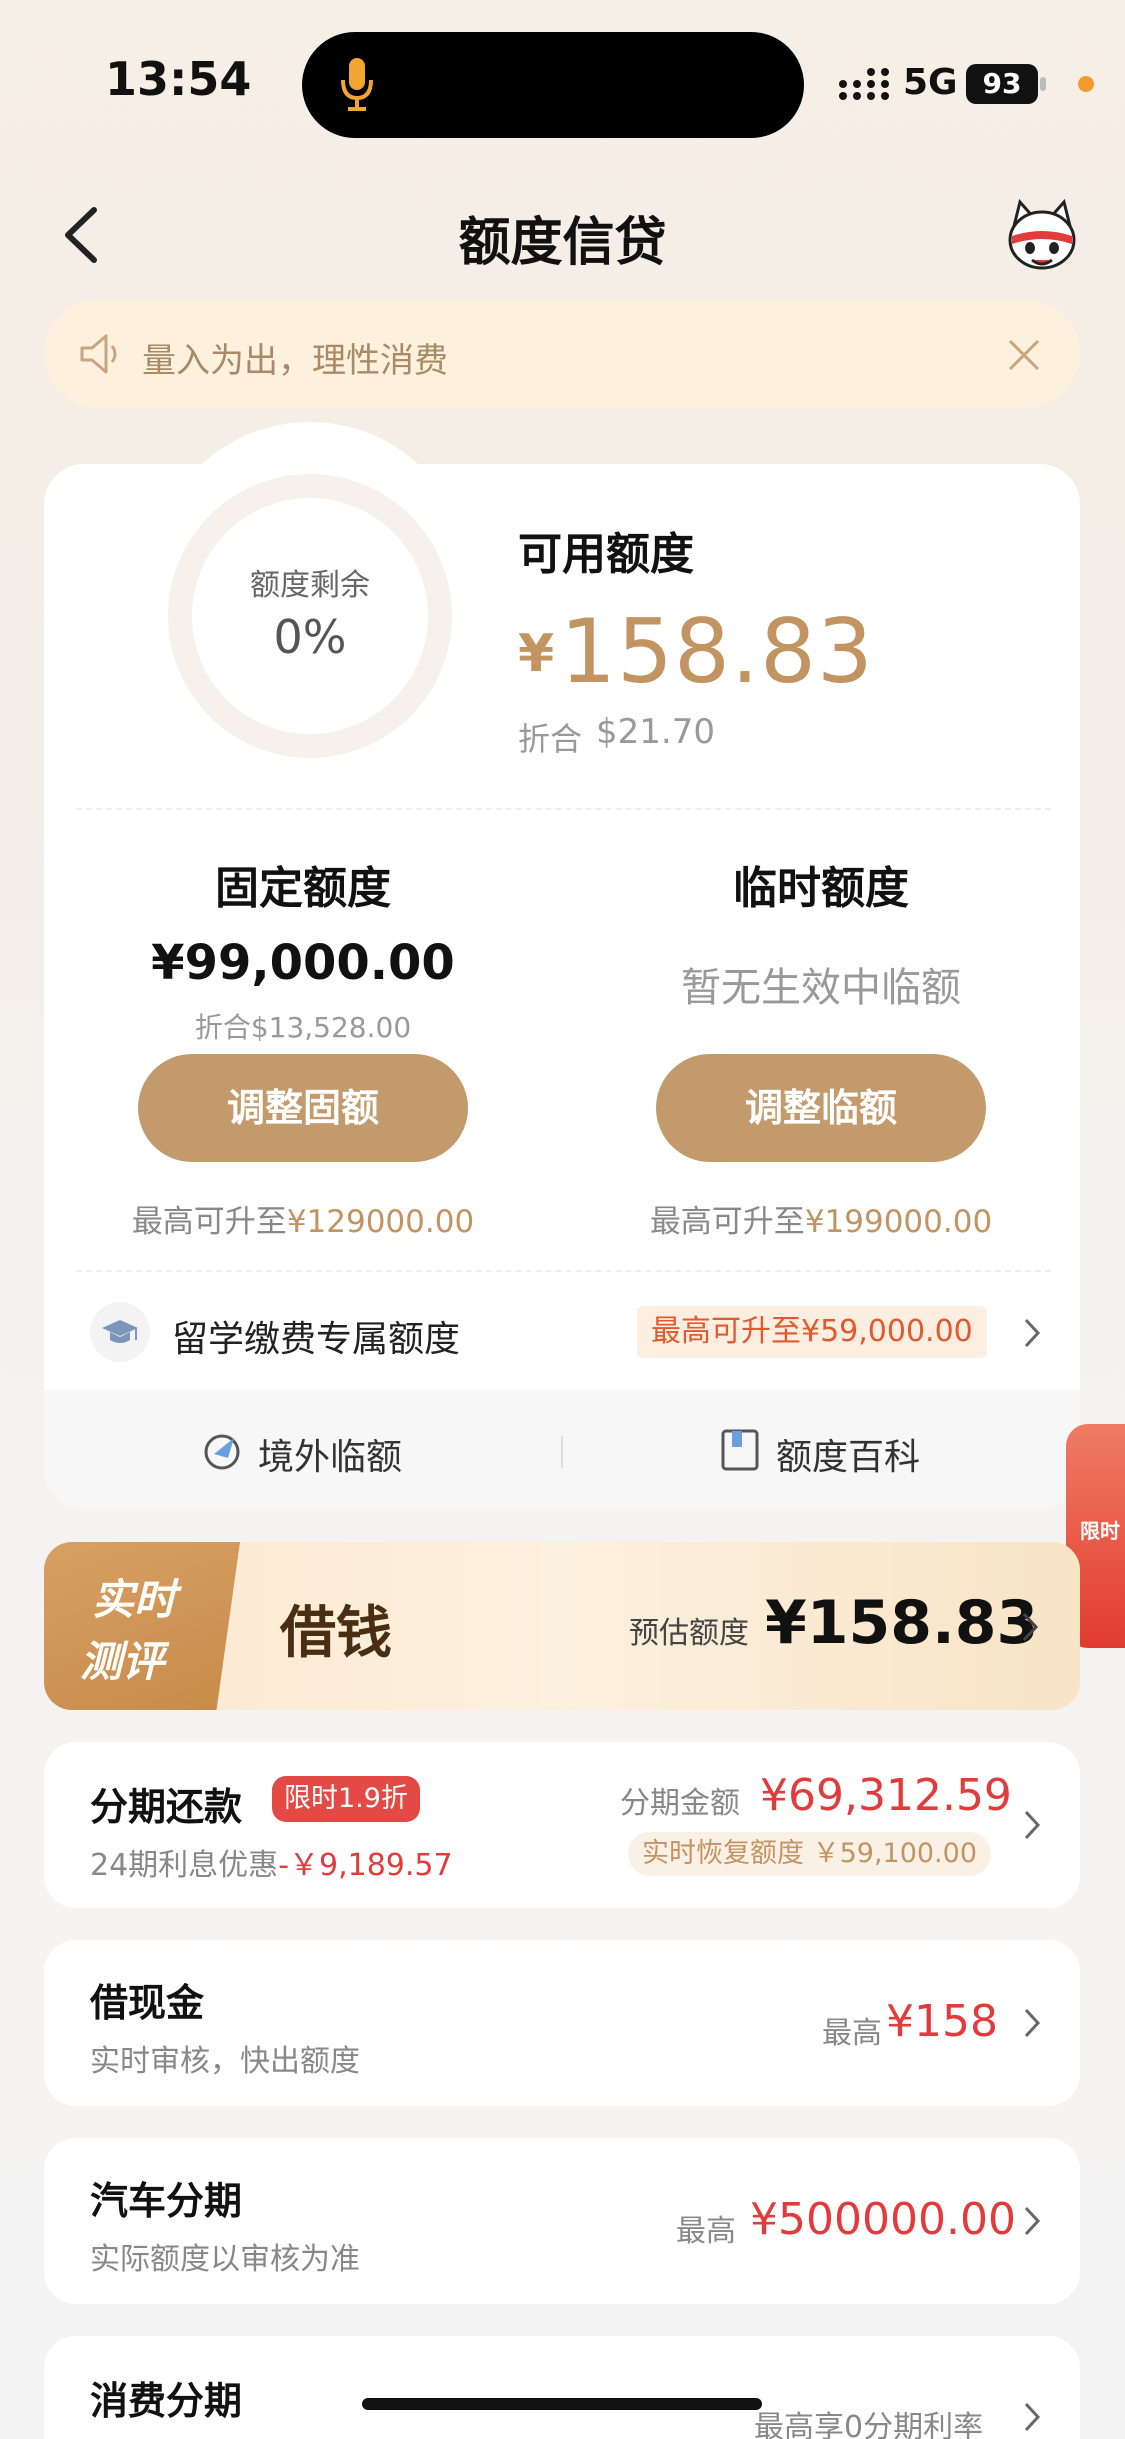  I want to click on study-credit-badge: 最高可升至¥59,000.00, so click(812, 1332).